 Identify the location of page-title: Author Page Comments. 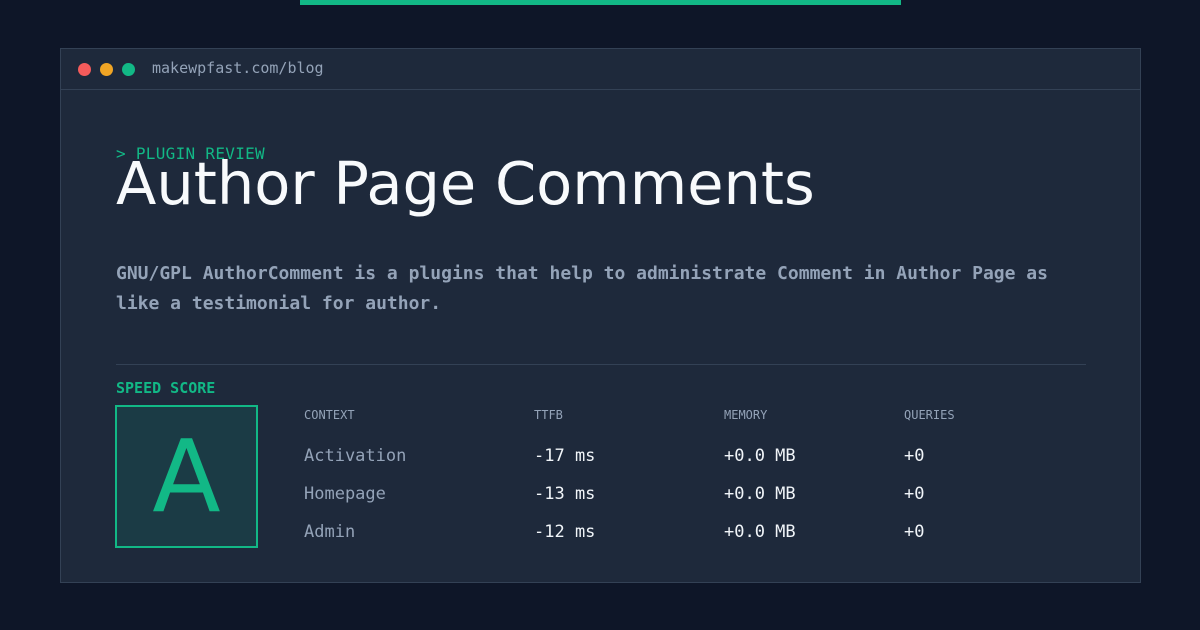
(465, 183).